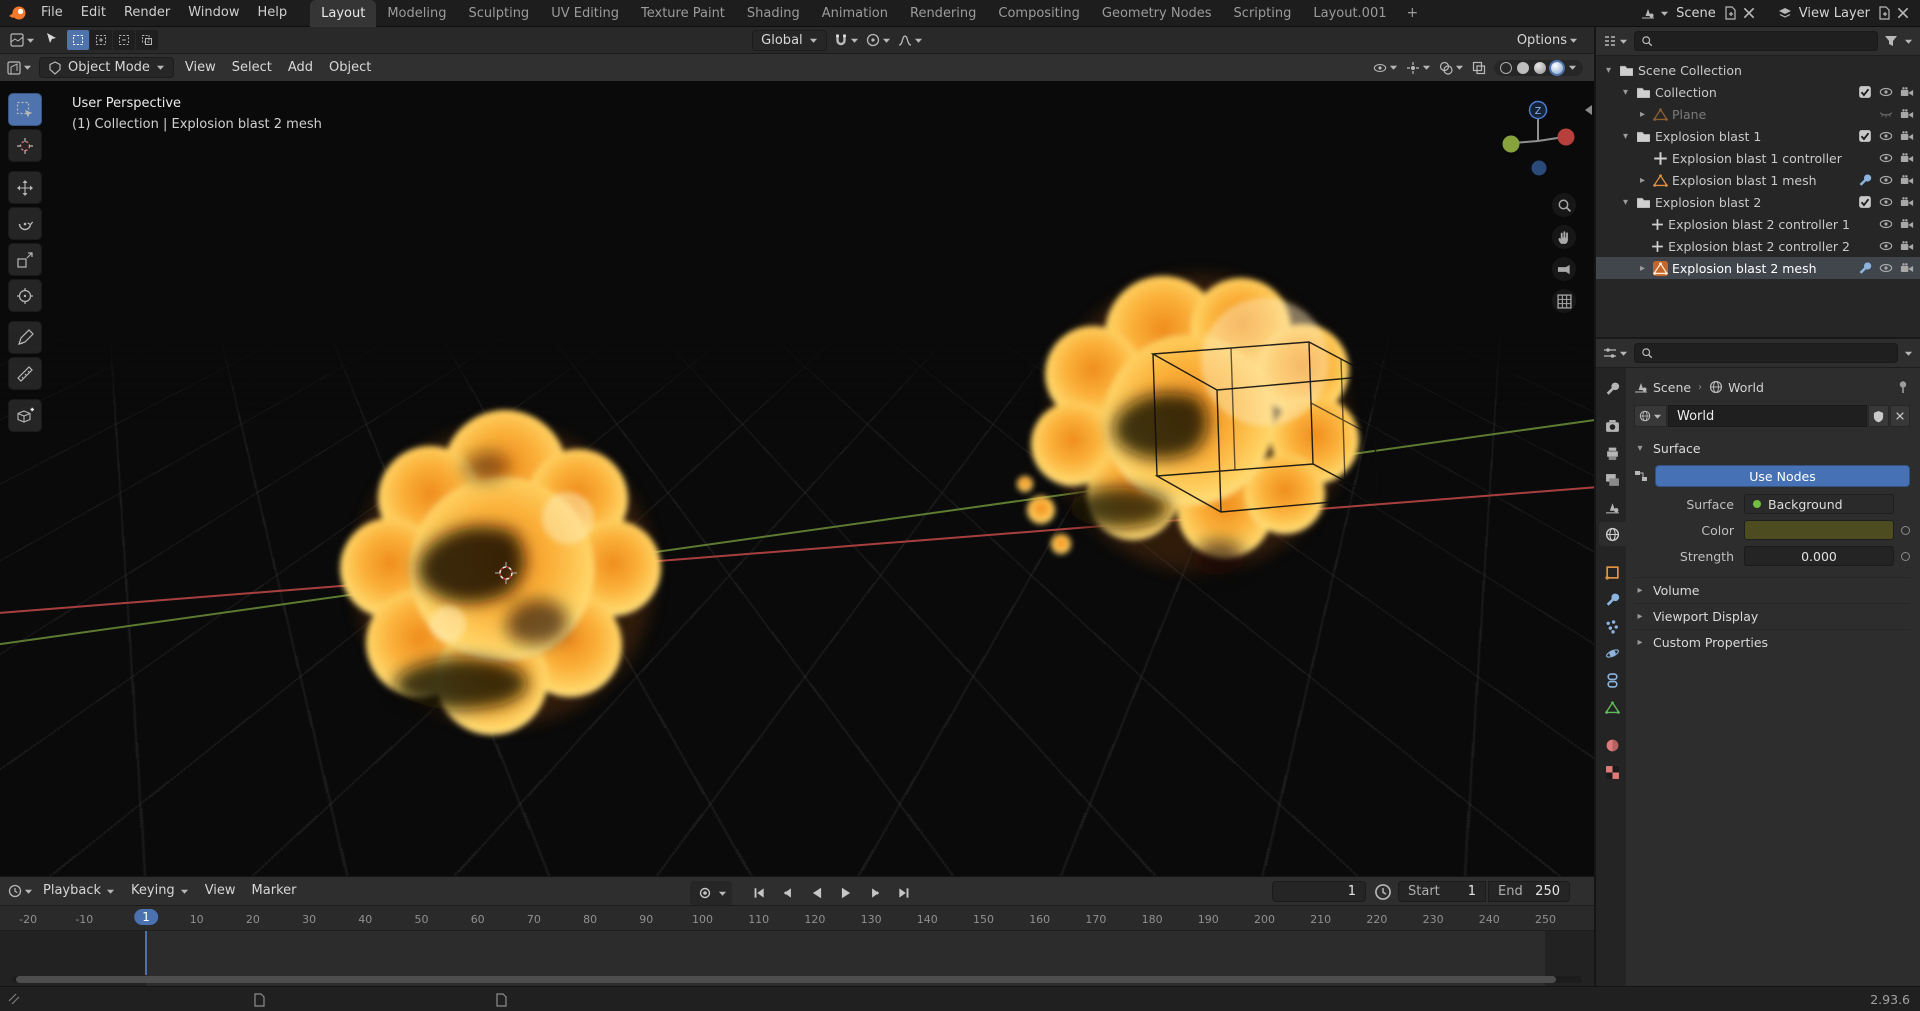  I want to click on outliner-row-plane: ▸ Plane, so click(1758, 114).